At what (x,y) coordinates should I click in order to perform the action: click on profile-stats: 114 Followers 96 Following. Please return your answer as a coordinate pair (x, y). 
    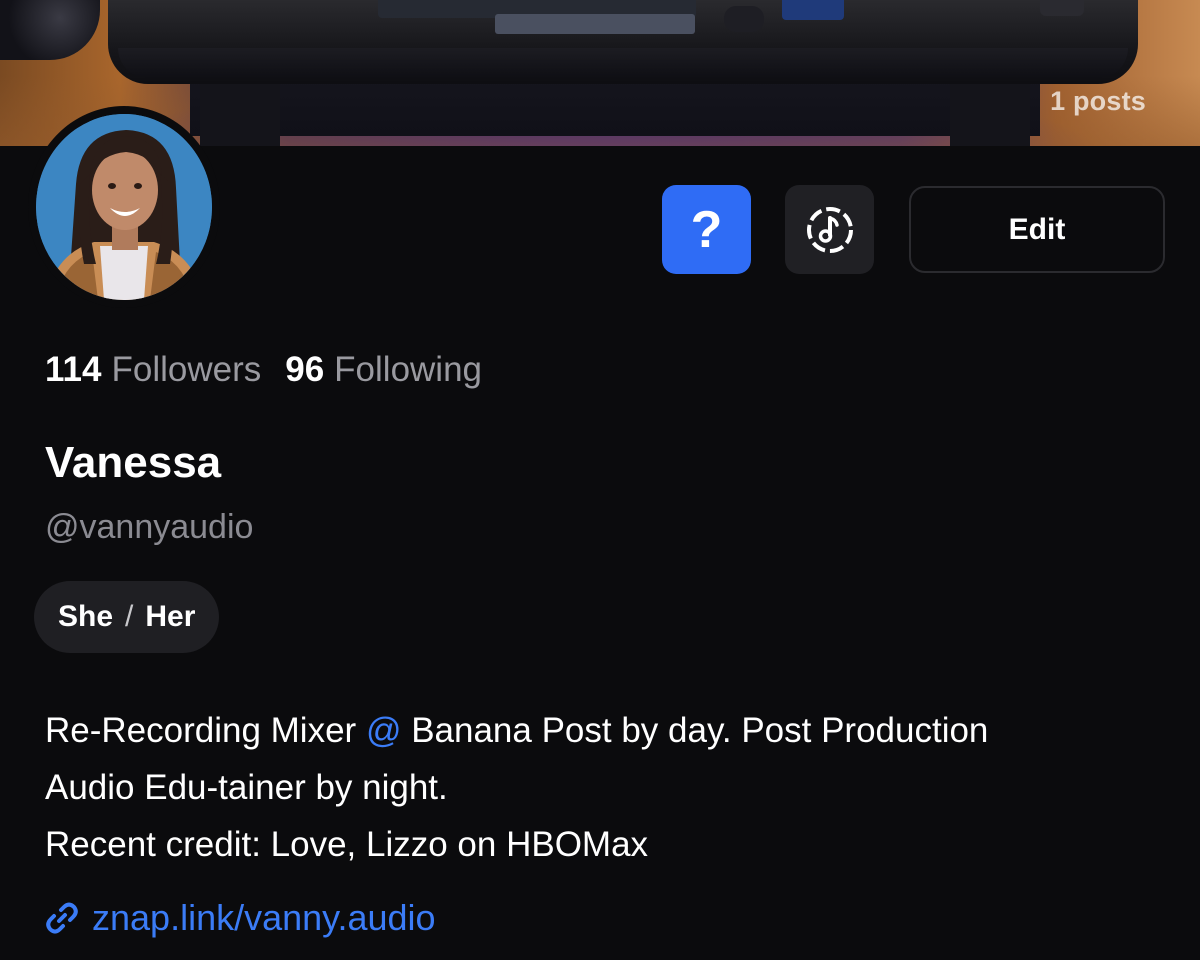
    Looking at the image, I should click on (263, 370).